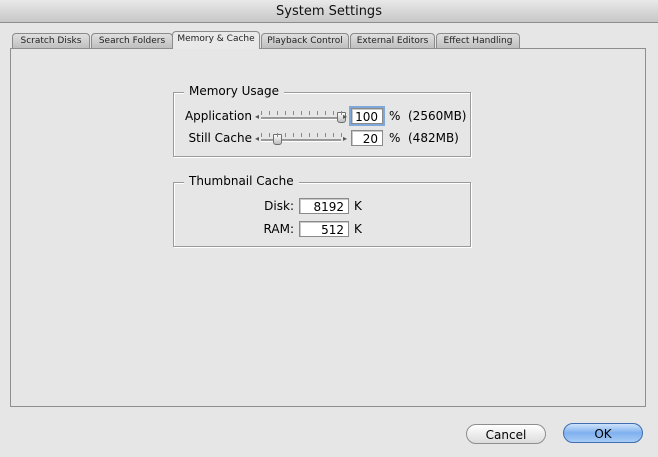 The width and height of the screenshot is (658, 457). Describe the element at coordinates (241, 181) in the screenshot. I see `thumbnail-cache-title: Thumbnail Cache` at that location.